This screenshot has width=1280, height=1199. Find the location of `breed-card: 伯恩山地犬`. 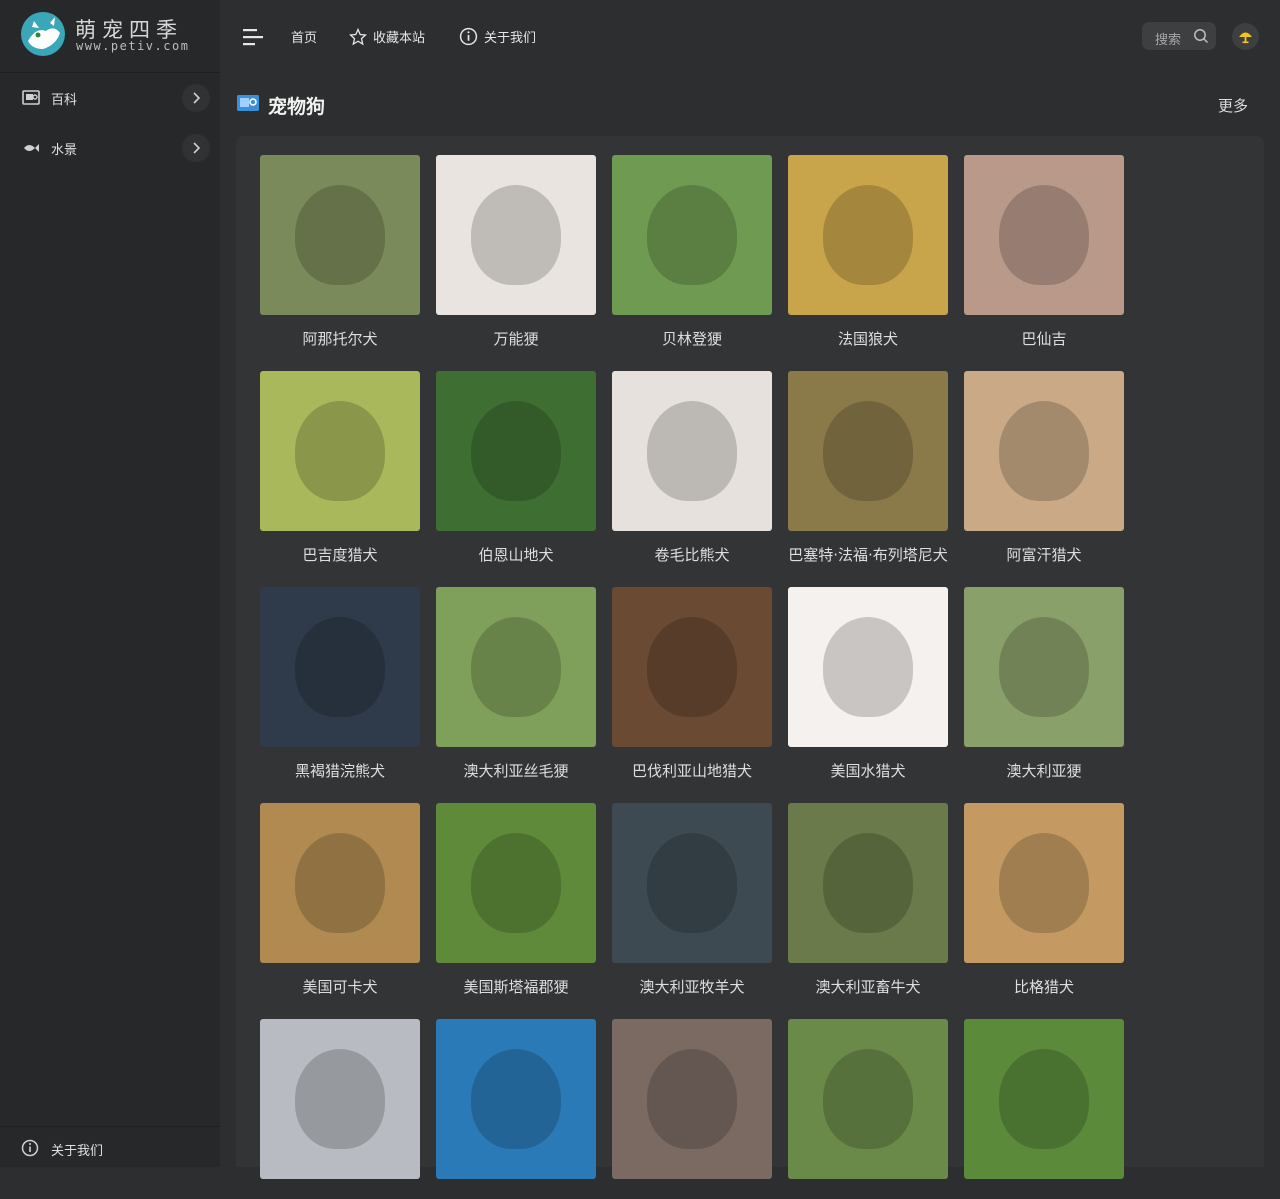

breed-card: 伯恩山地犬 is located at coordinates (516, 469).